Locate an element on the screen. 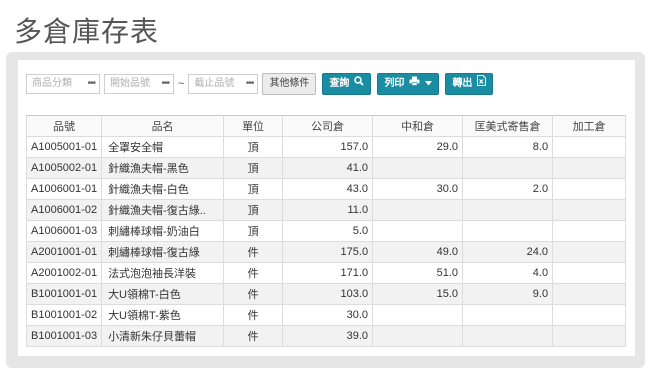  query-button: 查詢 is located at coordinates (347, 84).